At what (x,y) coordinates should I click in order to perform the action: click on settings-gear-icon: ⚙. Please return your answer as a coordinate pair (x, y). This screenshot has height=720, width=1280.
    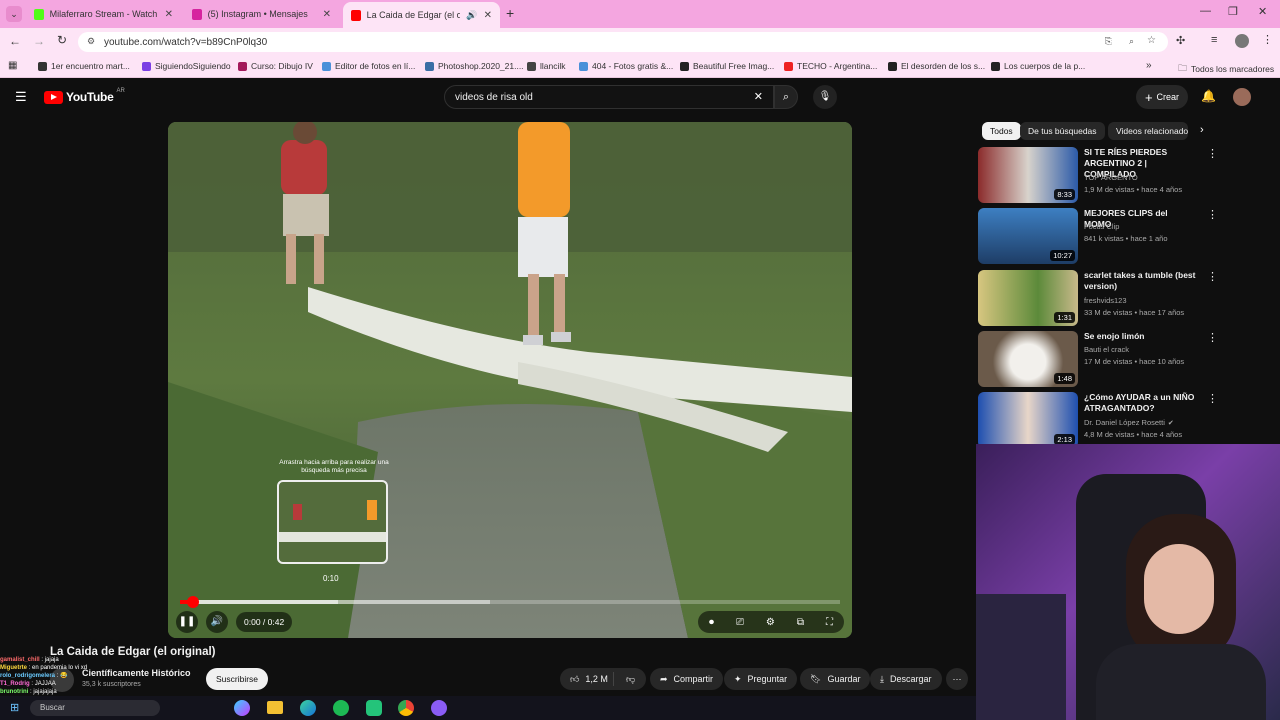
    Looking at the image, I should click on (770, 622).